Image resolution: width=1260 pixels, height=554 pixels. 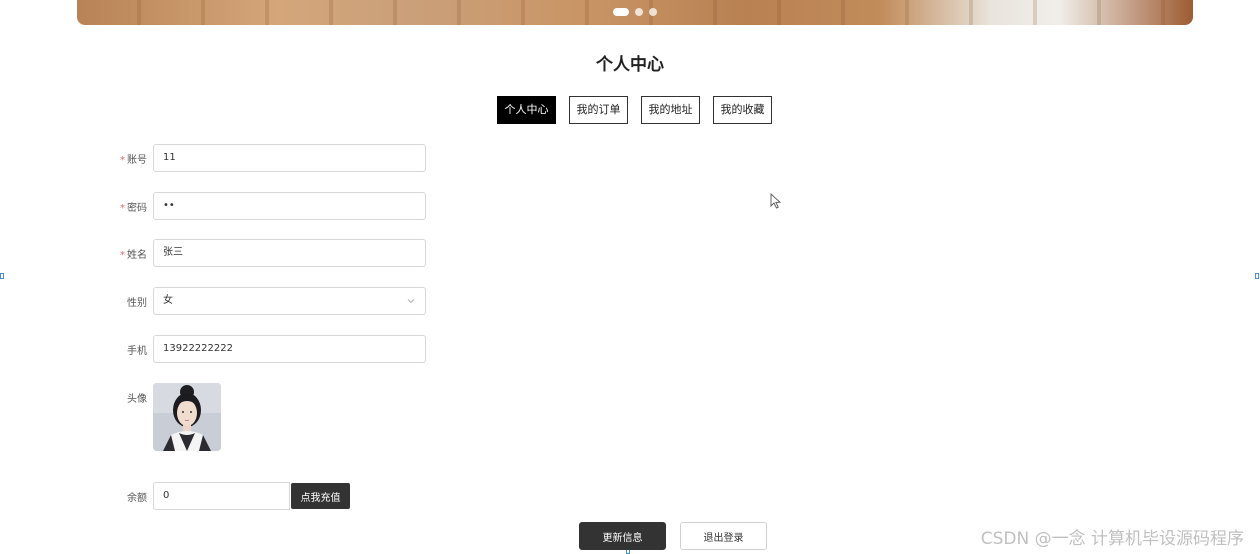 I want to click on avatar-upload, so click(x=187, y=417).